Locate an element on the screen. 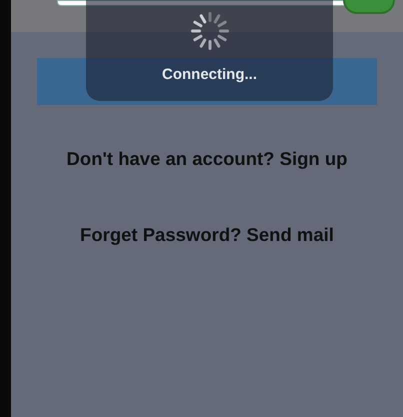 The width and height of the screenshot is (403, 417). login-button is located at coordinates (207, 81).